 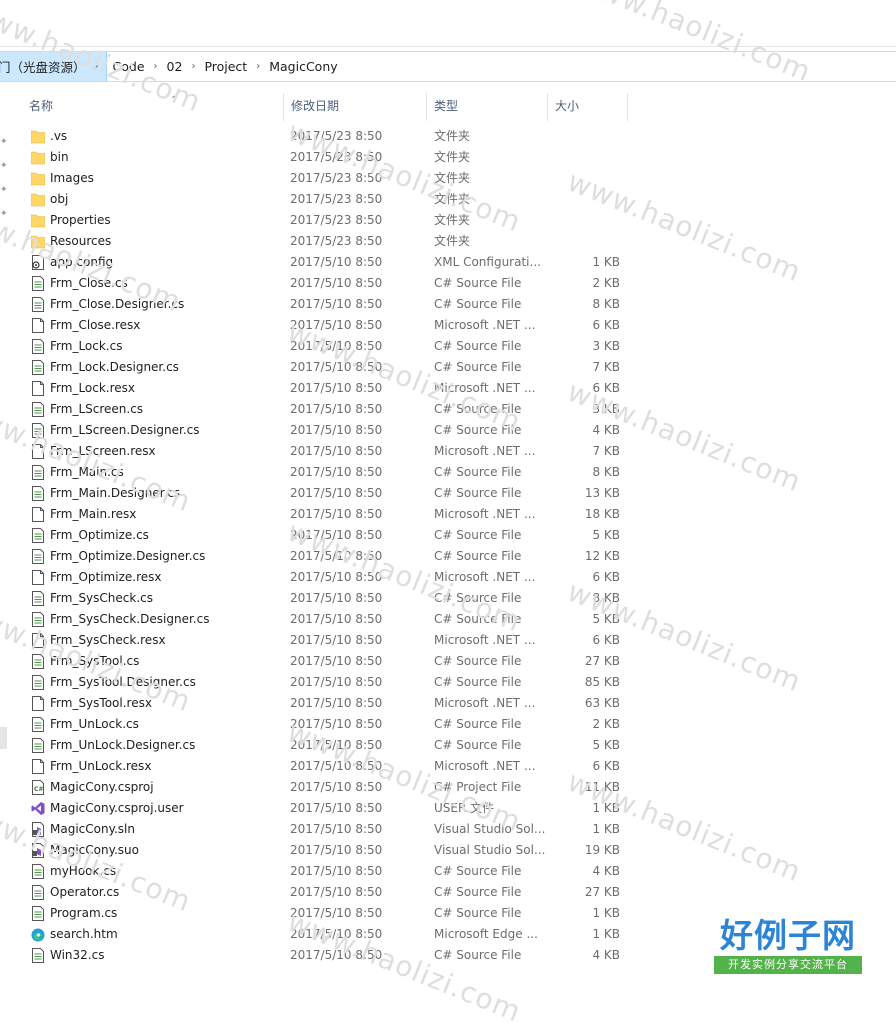 I want to click on breadcrumb-item: MagicCony, so click(x=303, y=66).